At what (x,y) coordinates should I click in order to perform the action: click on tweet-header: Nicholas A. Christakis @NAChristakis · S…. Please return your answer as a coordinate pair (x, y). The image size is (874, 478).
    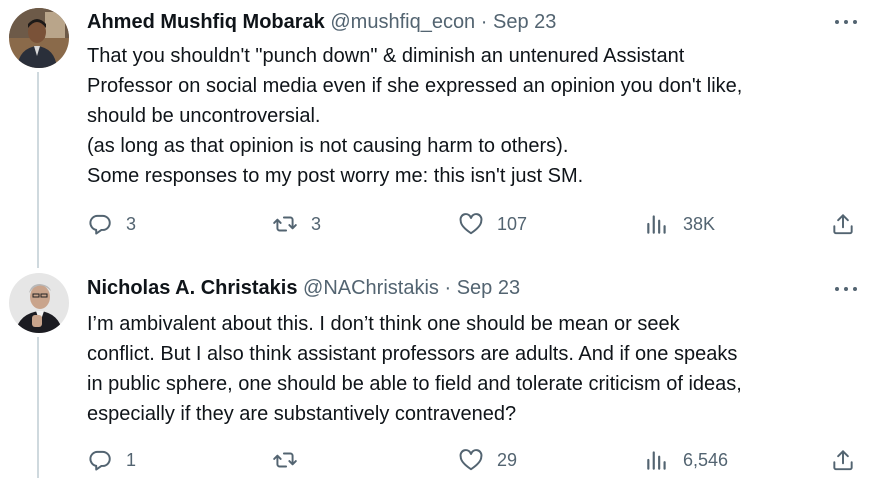
    Looking at the image, I should click on (472, 288).